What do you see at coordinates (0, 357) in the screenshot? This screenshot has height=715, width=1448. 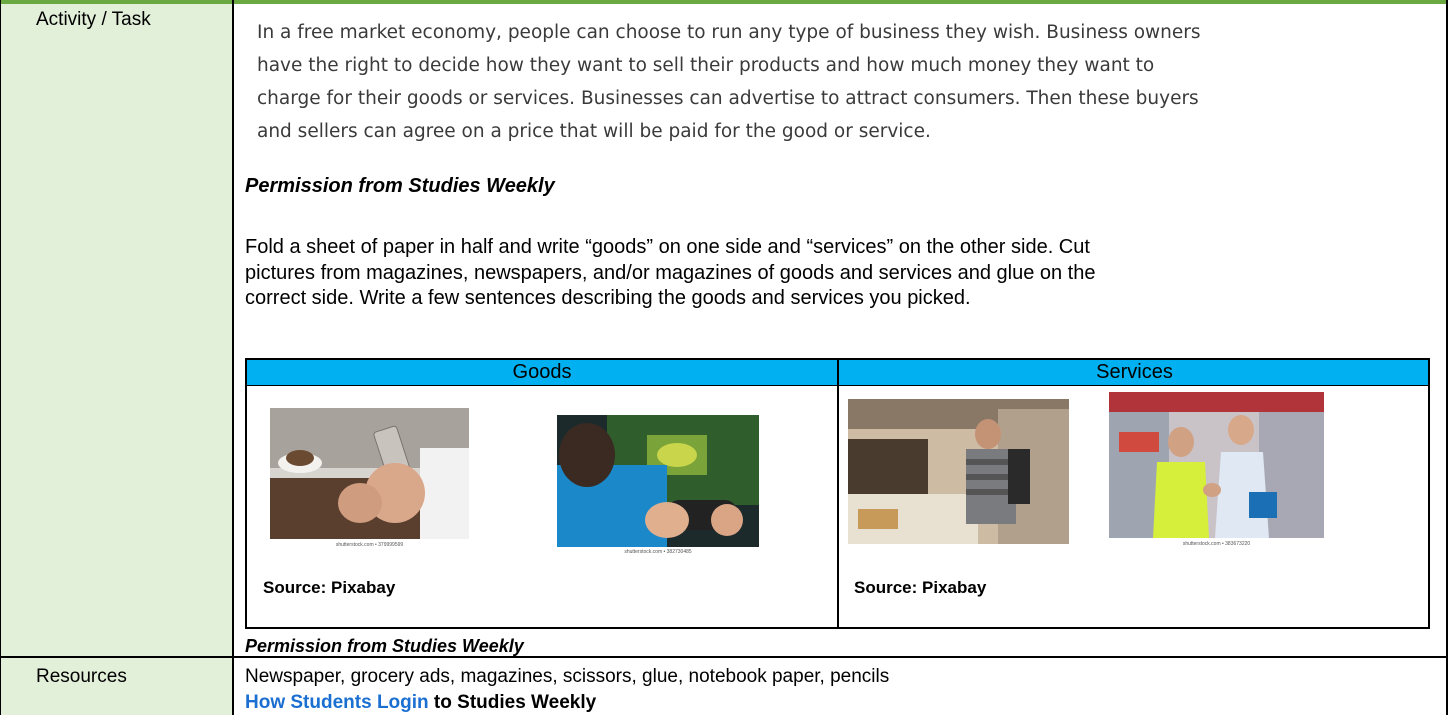 I see `outer-left-border` at bounding box center [0, 357].